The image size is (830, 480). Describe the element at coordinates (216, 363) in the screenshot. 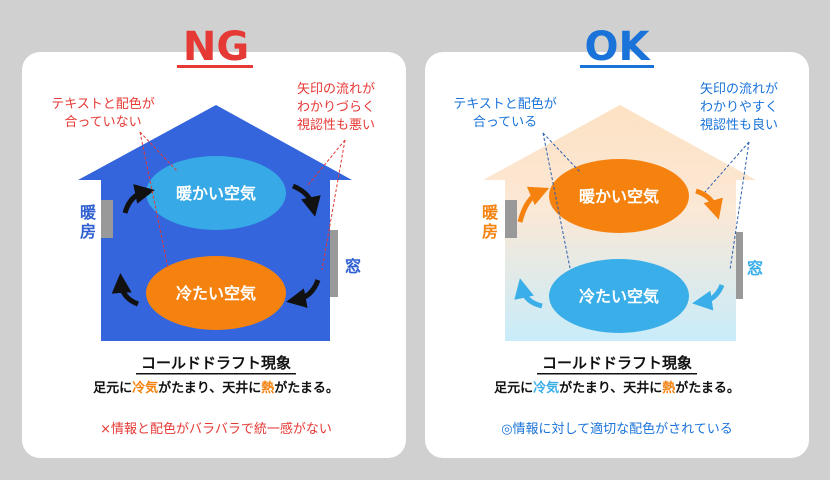

I see `ng-caption-title: コールドドラフト現象` at that location.